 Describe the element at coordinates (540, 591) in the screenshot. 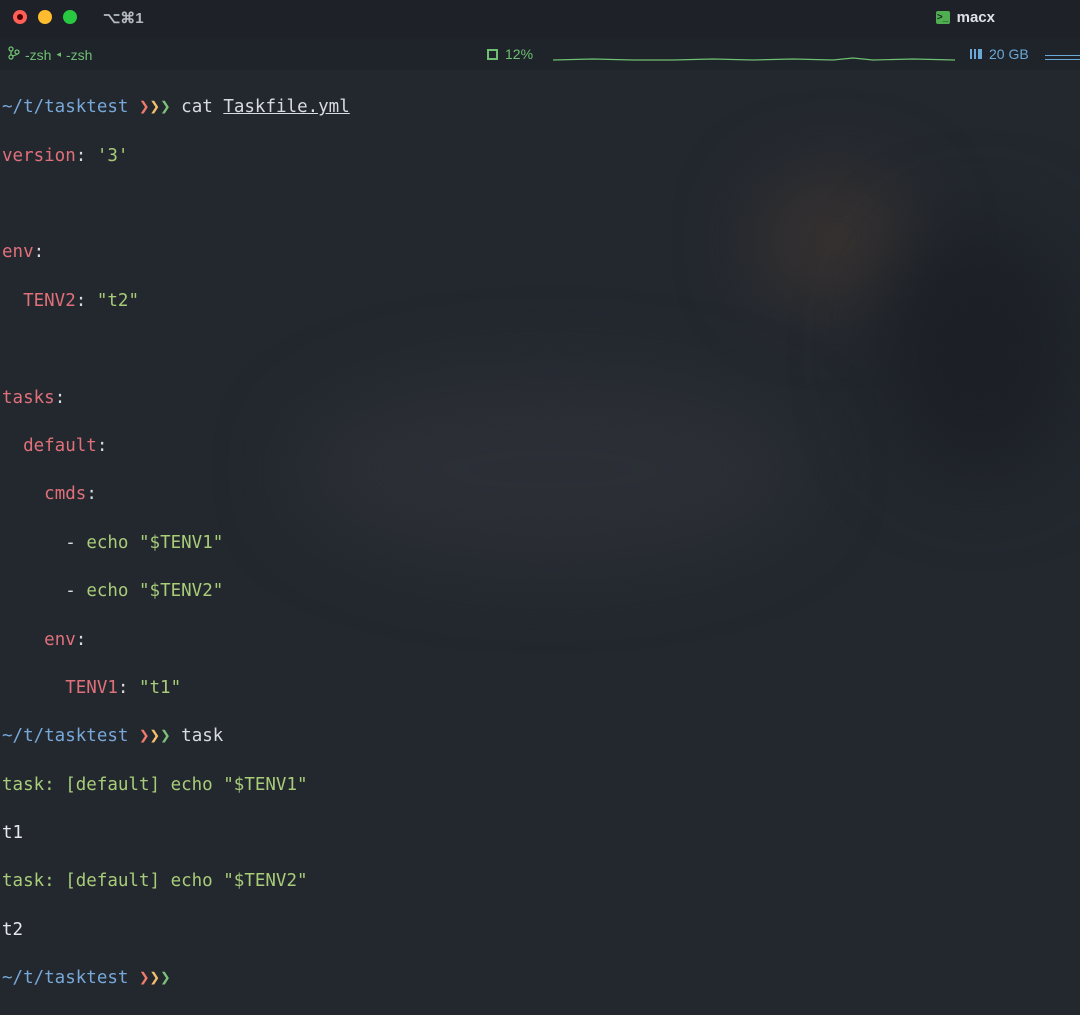

I see `output-line: - echo "$TENV2"` at that location.